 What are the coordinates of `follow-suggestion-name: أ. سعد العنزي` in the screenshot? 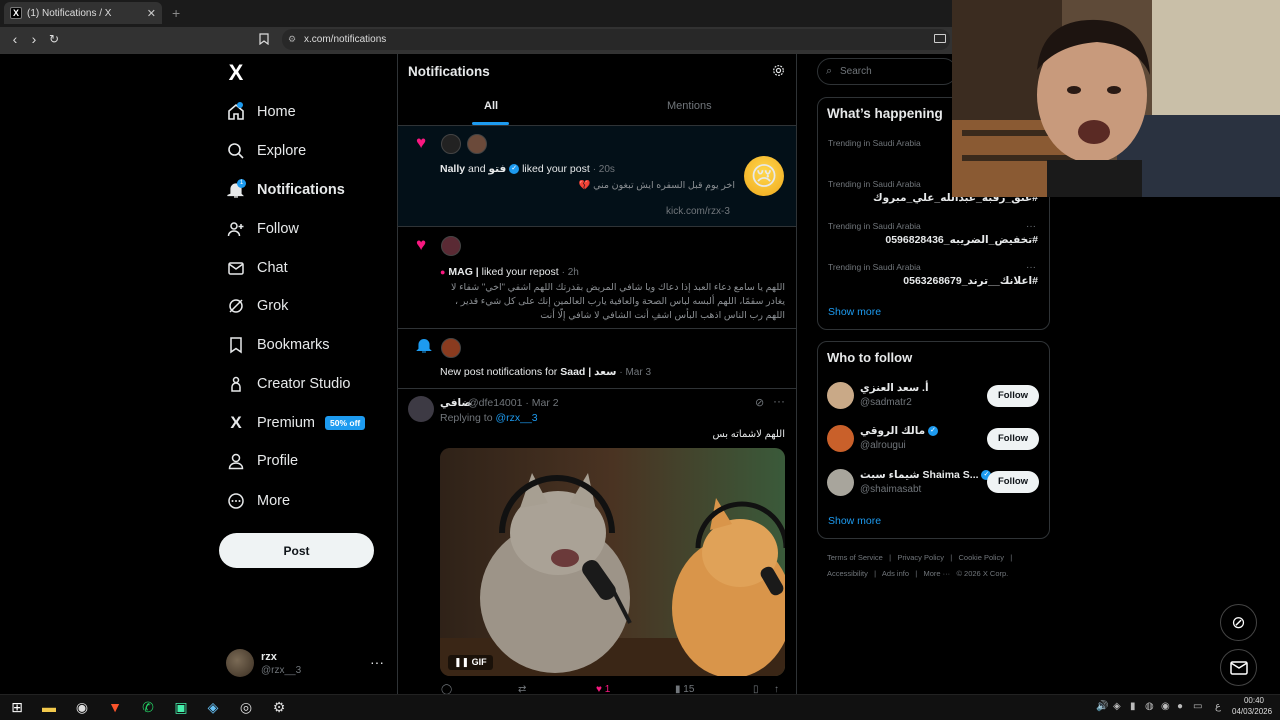 It's located at (894, 388).